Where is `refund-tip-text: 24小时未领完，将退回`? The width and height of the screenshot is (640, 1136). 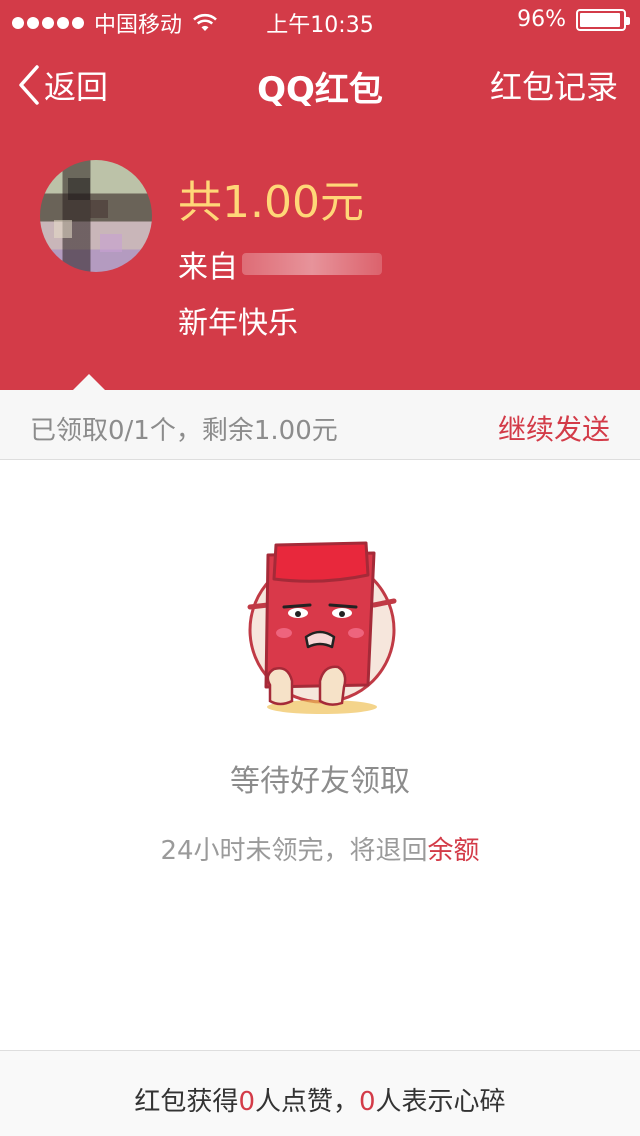 refund-tip-text: 24小时未领完，将退回 is located at coordinates (294, 851).